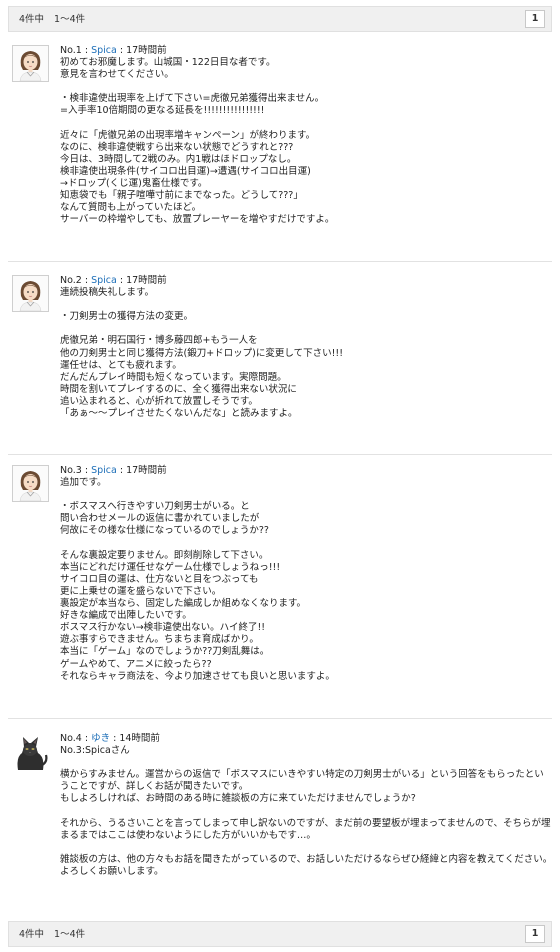 The width and height of the screenshot is (560, 952). Describe the element at coordinates (178, 389) in the screenshot. I see `post-line: 時間を割いてプレイするのに、全く獲得出来ない状況に` at that location.